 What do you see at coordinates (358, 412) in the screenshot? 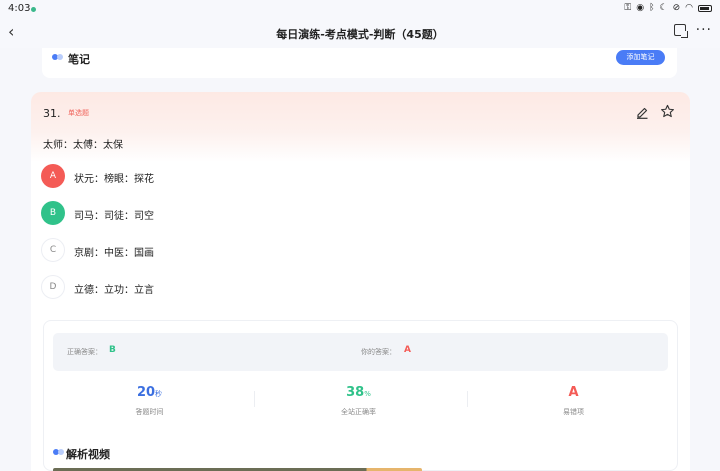
I see `stat-label: 全站正确率` at bounding box center [358, 412].